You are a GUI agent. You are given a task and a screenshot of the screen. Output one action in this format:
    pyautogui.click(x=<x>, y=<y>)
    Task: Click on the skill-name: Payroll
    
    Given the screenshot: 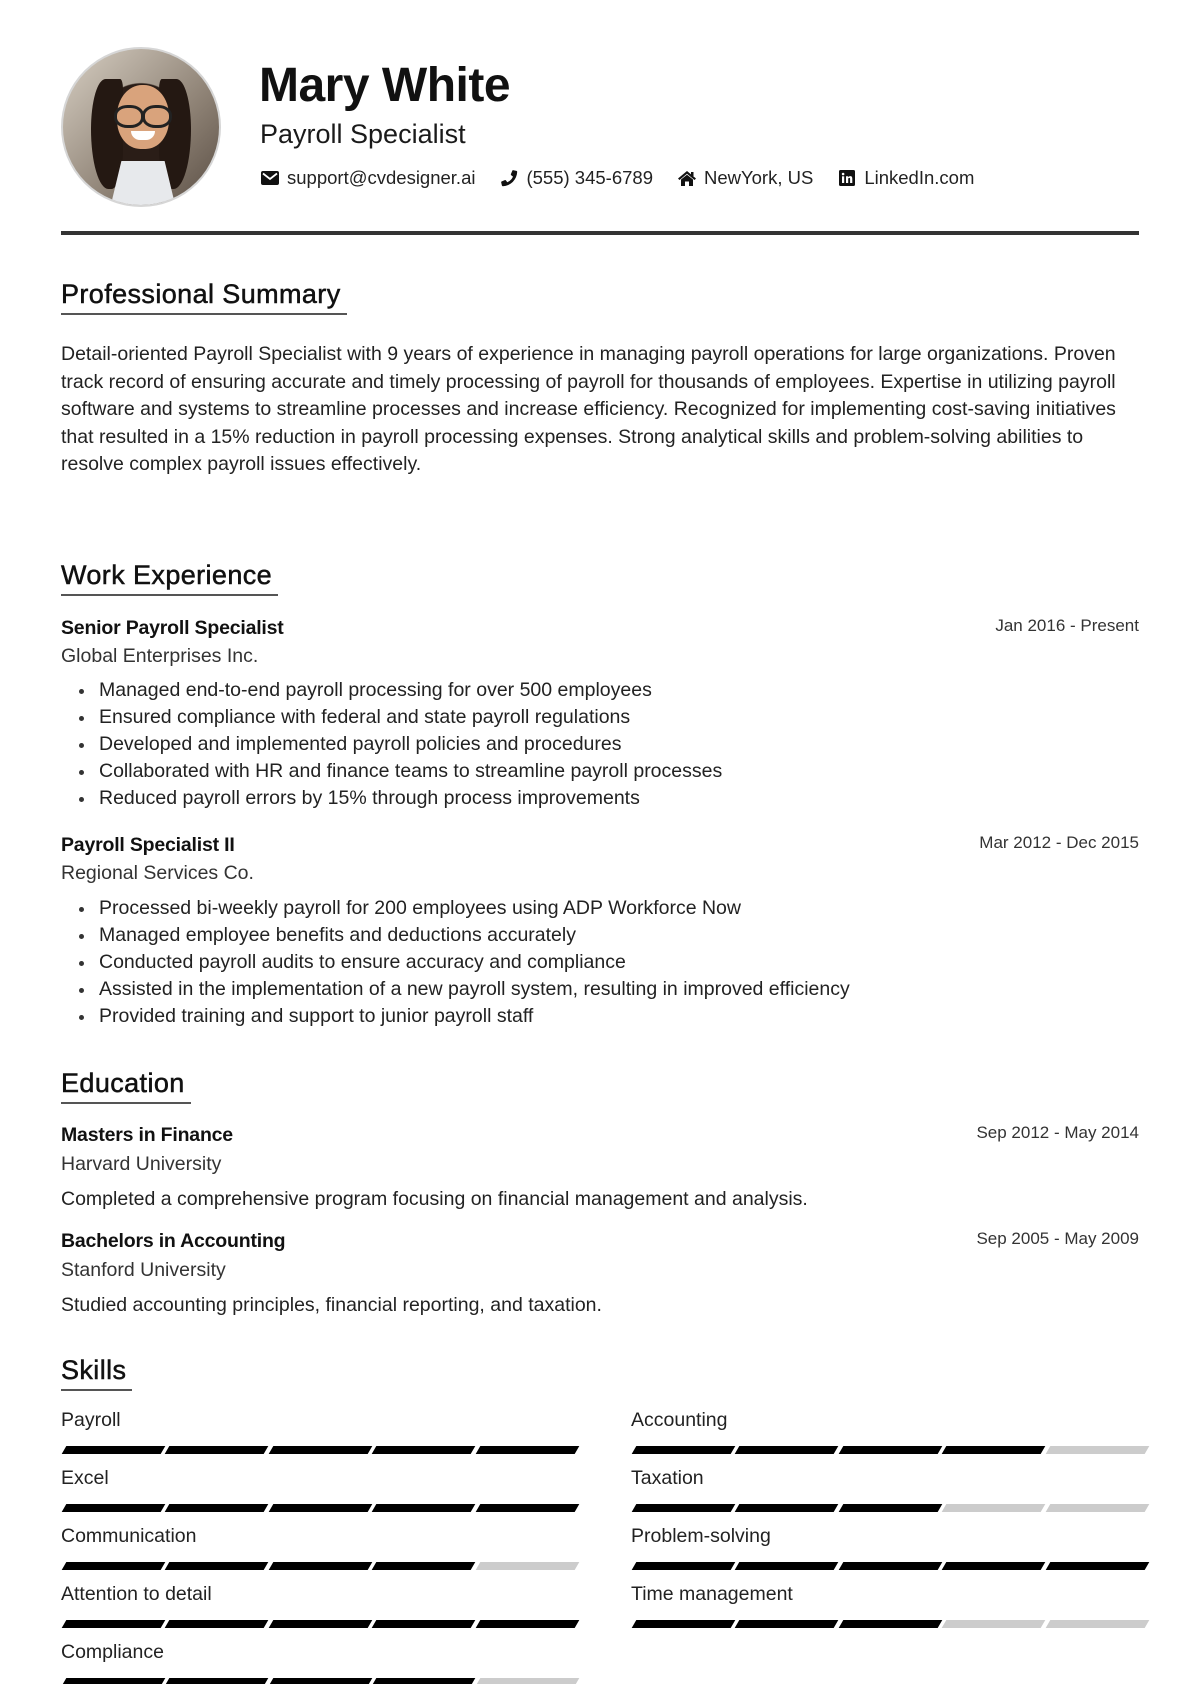 What is the action you would take?
    pyautogui.click(x=91, y=1420)
    